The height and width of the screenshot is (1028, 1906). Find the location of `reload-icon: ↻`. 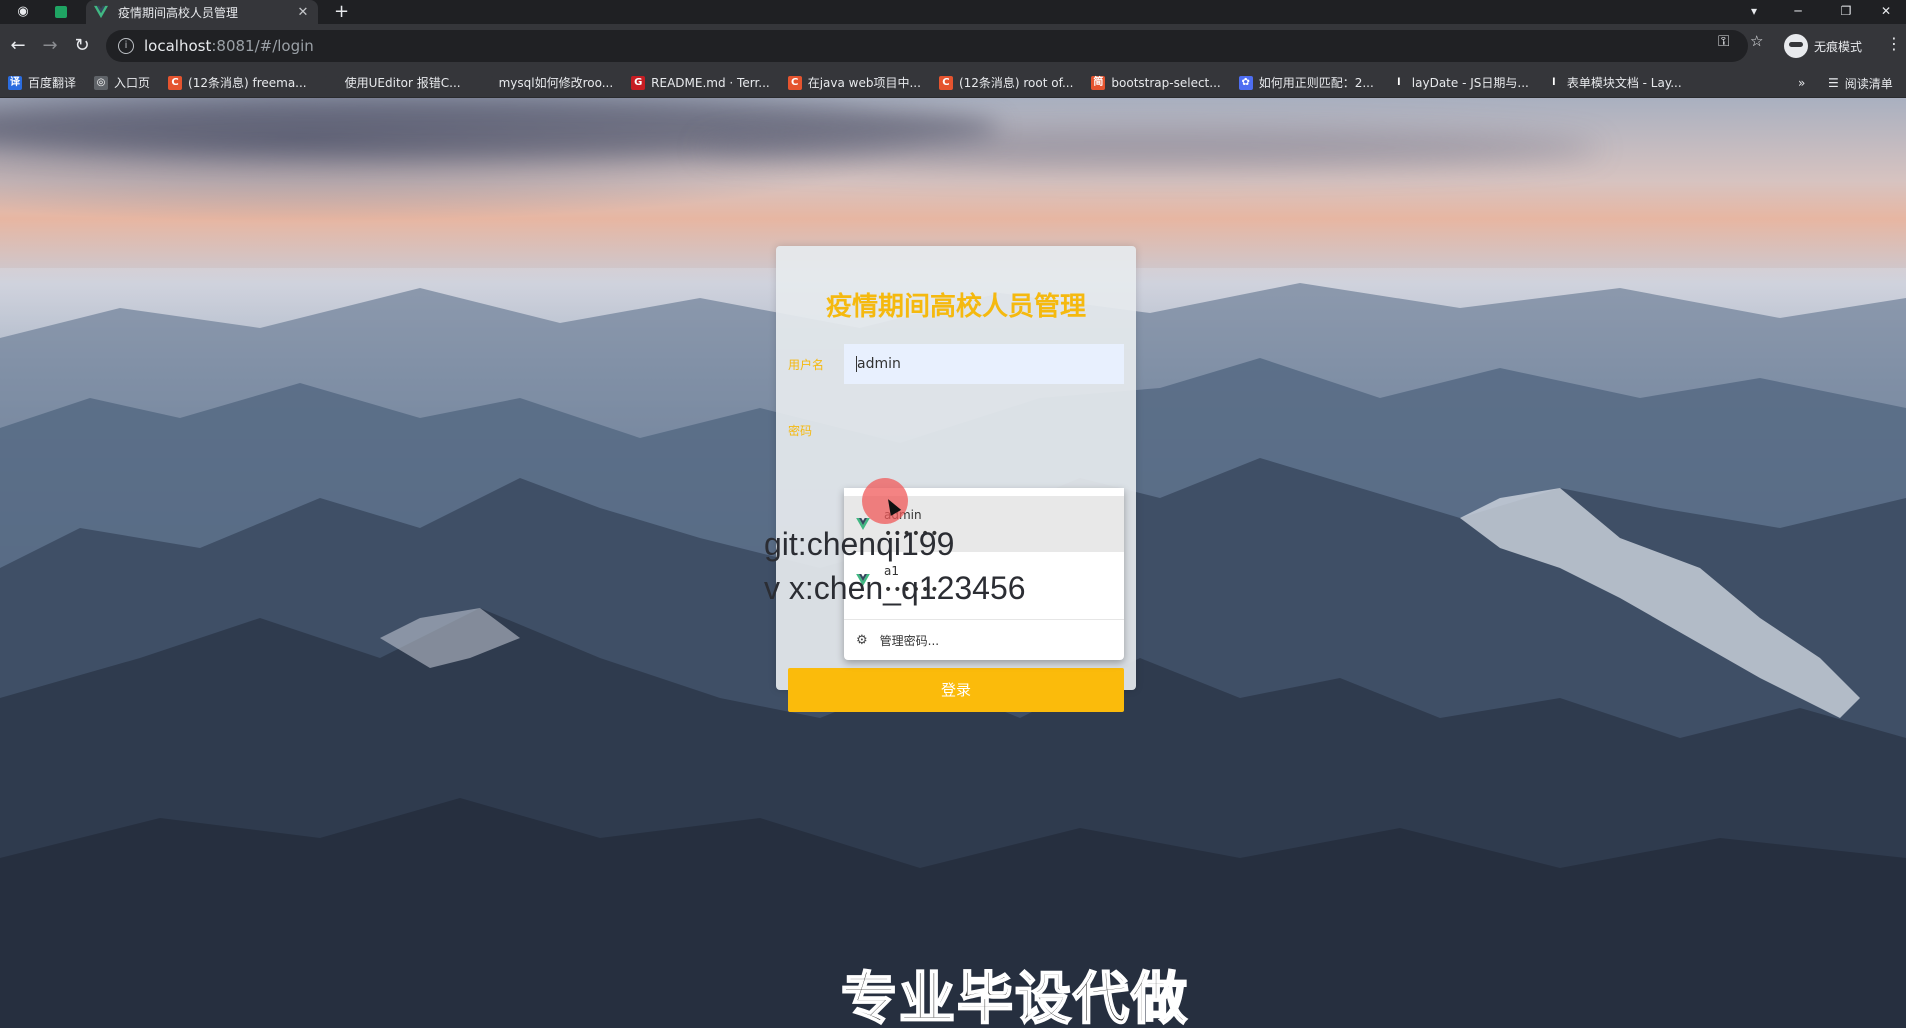

reload-icon: ↻ is located at coordinates (82, 46).